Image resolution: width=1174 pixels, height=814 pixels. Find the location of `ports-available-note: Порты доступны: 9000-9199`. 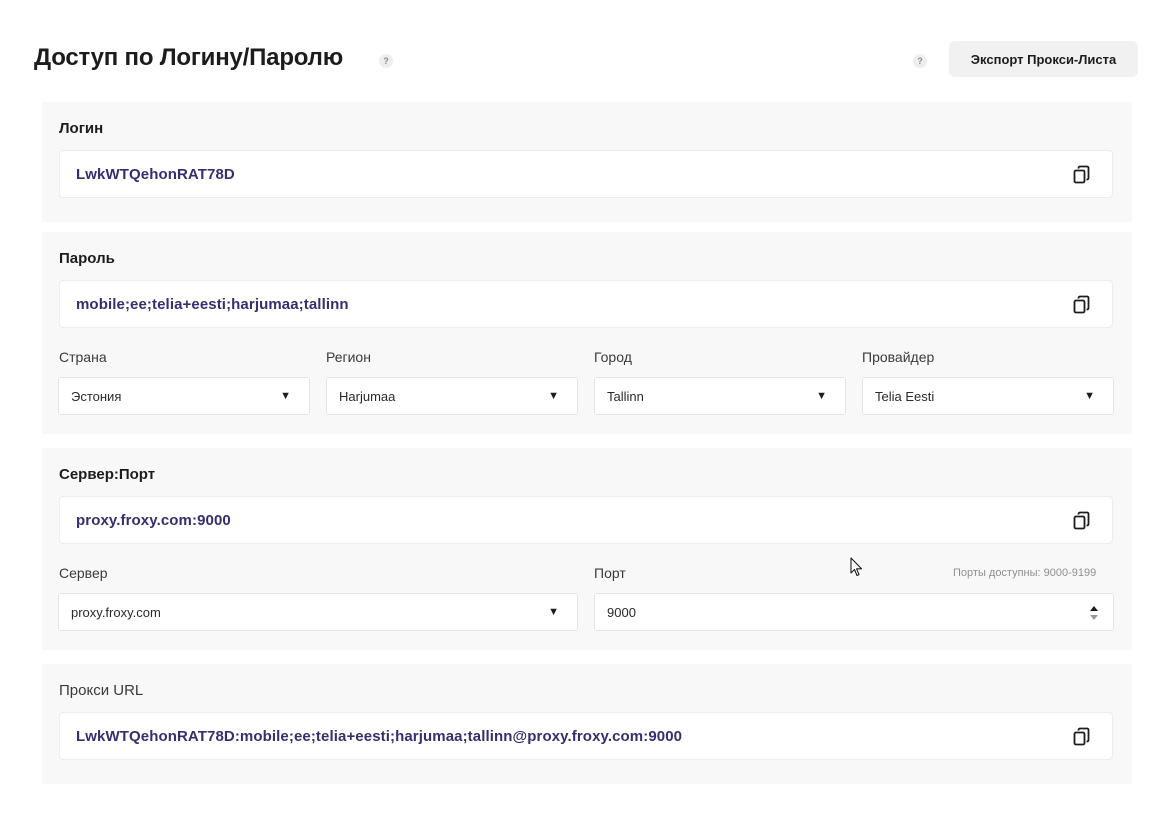

ports-available-note: Порты доступны: 9000-9199 is located at coordinates (1025, 573).